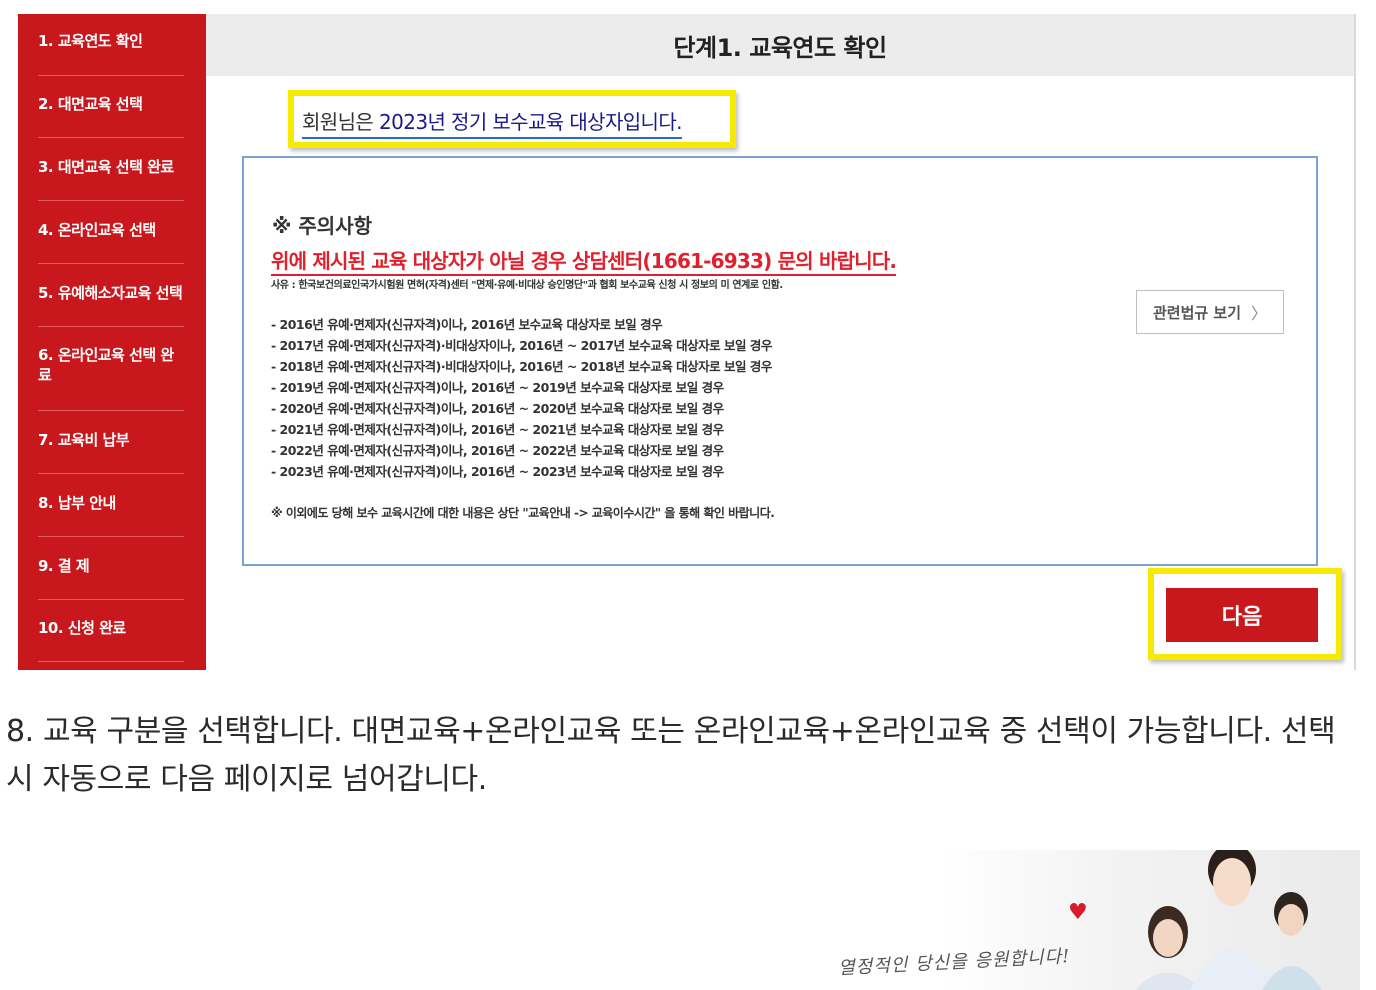  Describe the element at coordinates (112, 503) in the screenshot. I see `sidebar-item-step8: 8. 납부 안내` at that location.